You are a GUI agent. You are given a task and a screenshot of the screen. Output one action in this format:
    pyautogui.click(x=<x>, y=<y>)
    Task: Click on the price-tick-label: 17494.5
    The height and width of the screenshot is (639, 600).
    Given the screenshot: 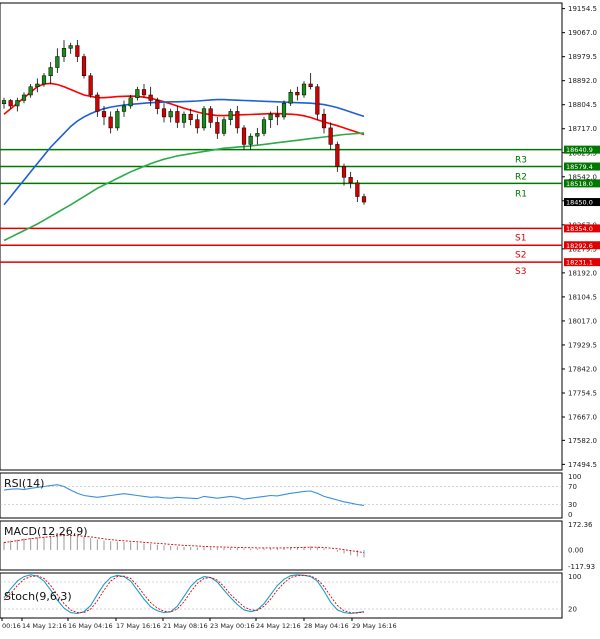 What is the action you would take?
    pyautogui.click(x=582, y=465)
    